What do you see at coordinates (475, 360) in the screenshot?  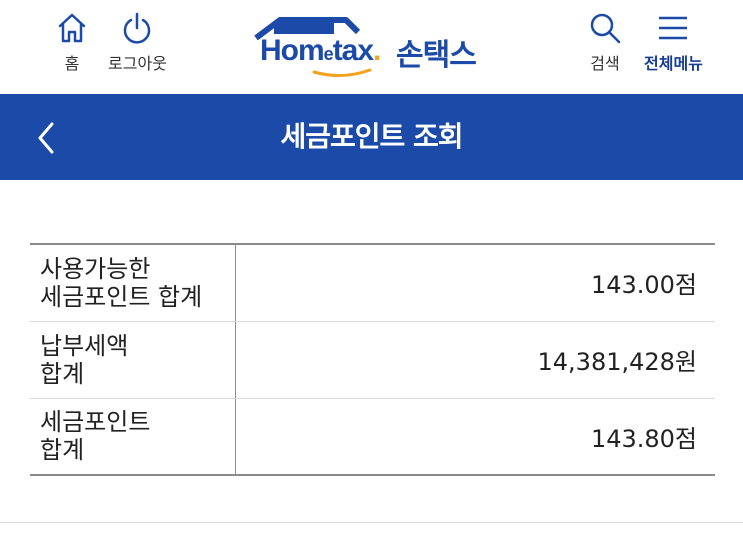 I see `row-value: 14,381,428원` at bounding box center [475, 360].